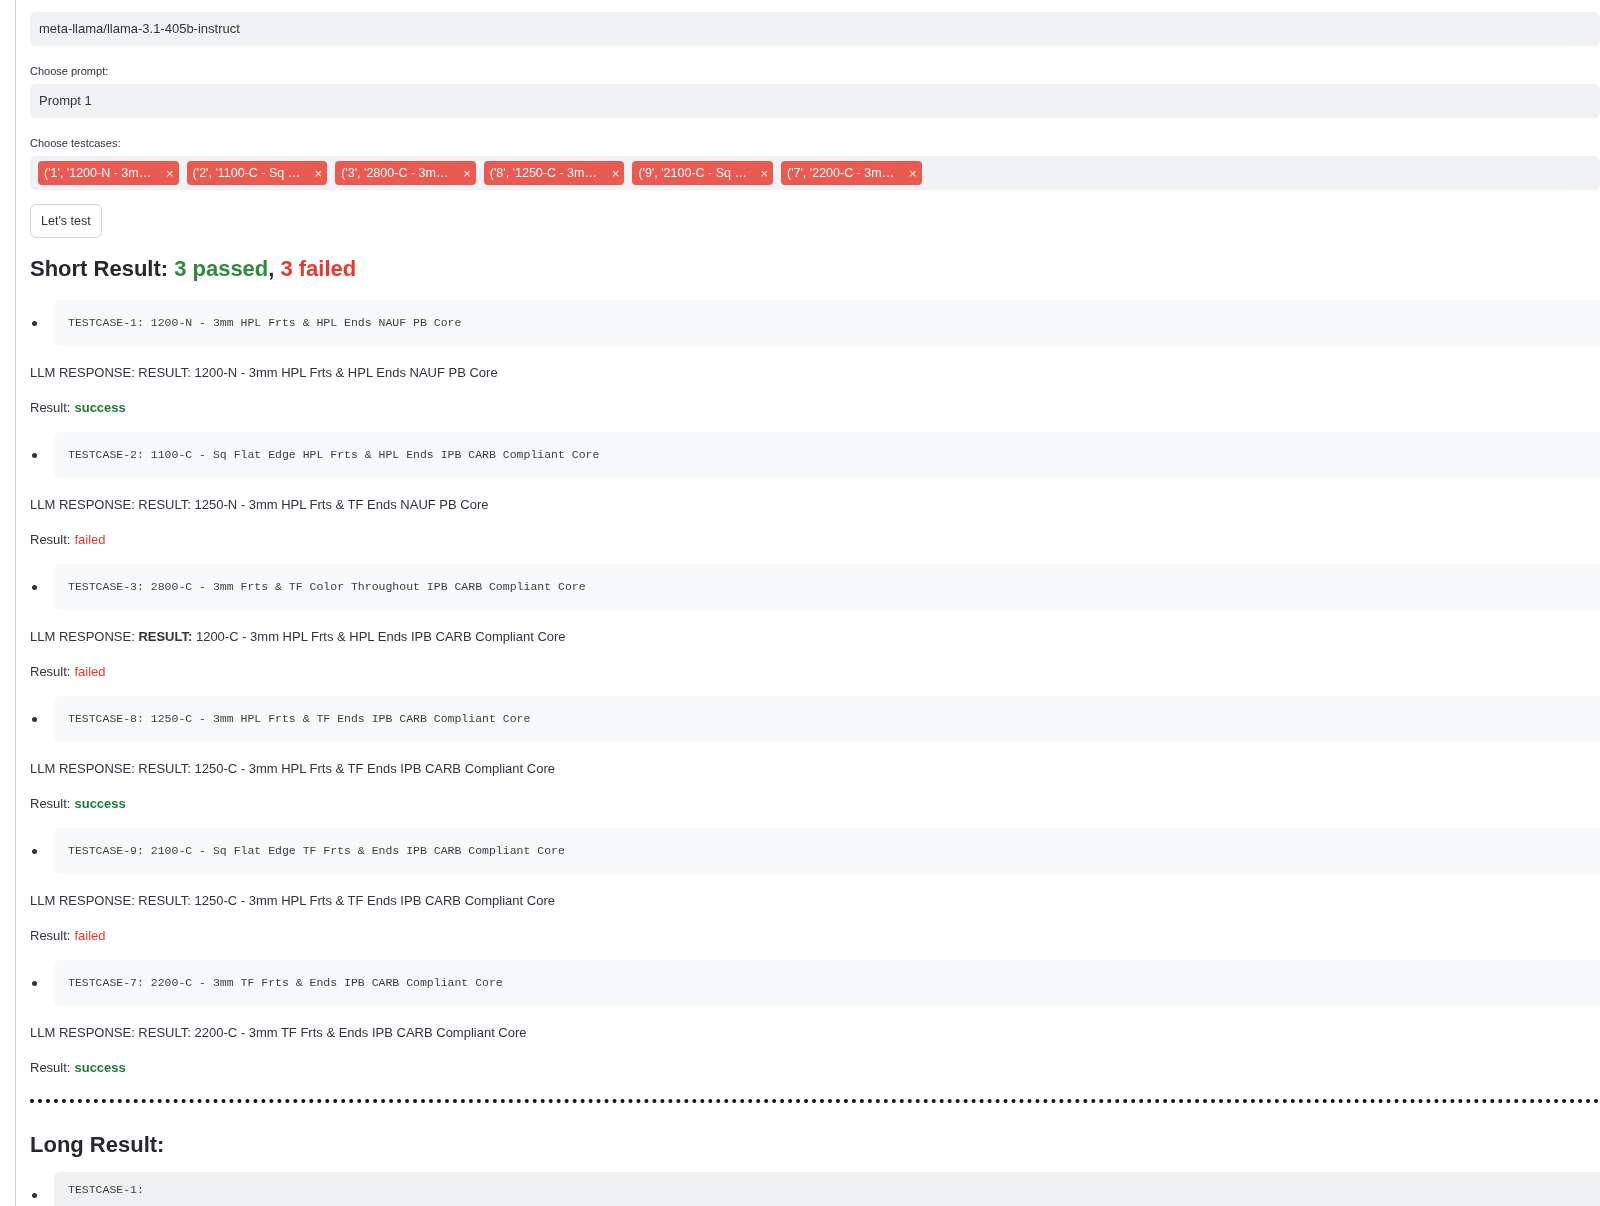 This screenshot has height=1206, width=1600. I want to click on testcase-chip: ('3', '2800-C - 3m… ×, so click(405, 173).